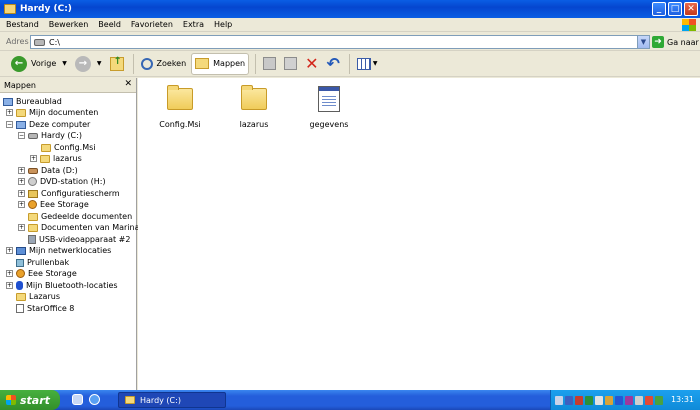 The height and width of the screenshot is (410, 700). Describe the element at coordinates (290, 64) in the screenshot. I see `copy-to-button` at that location.